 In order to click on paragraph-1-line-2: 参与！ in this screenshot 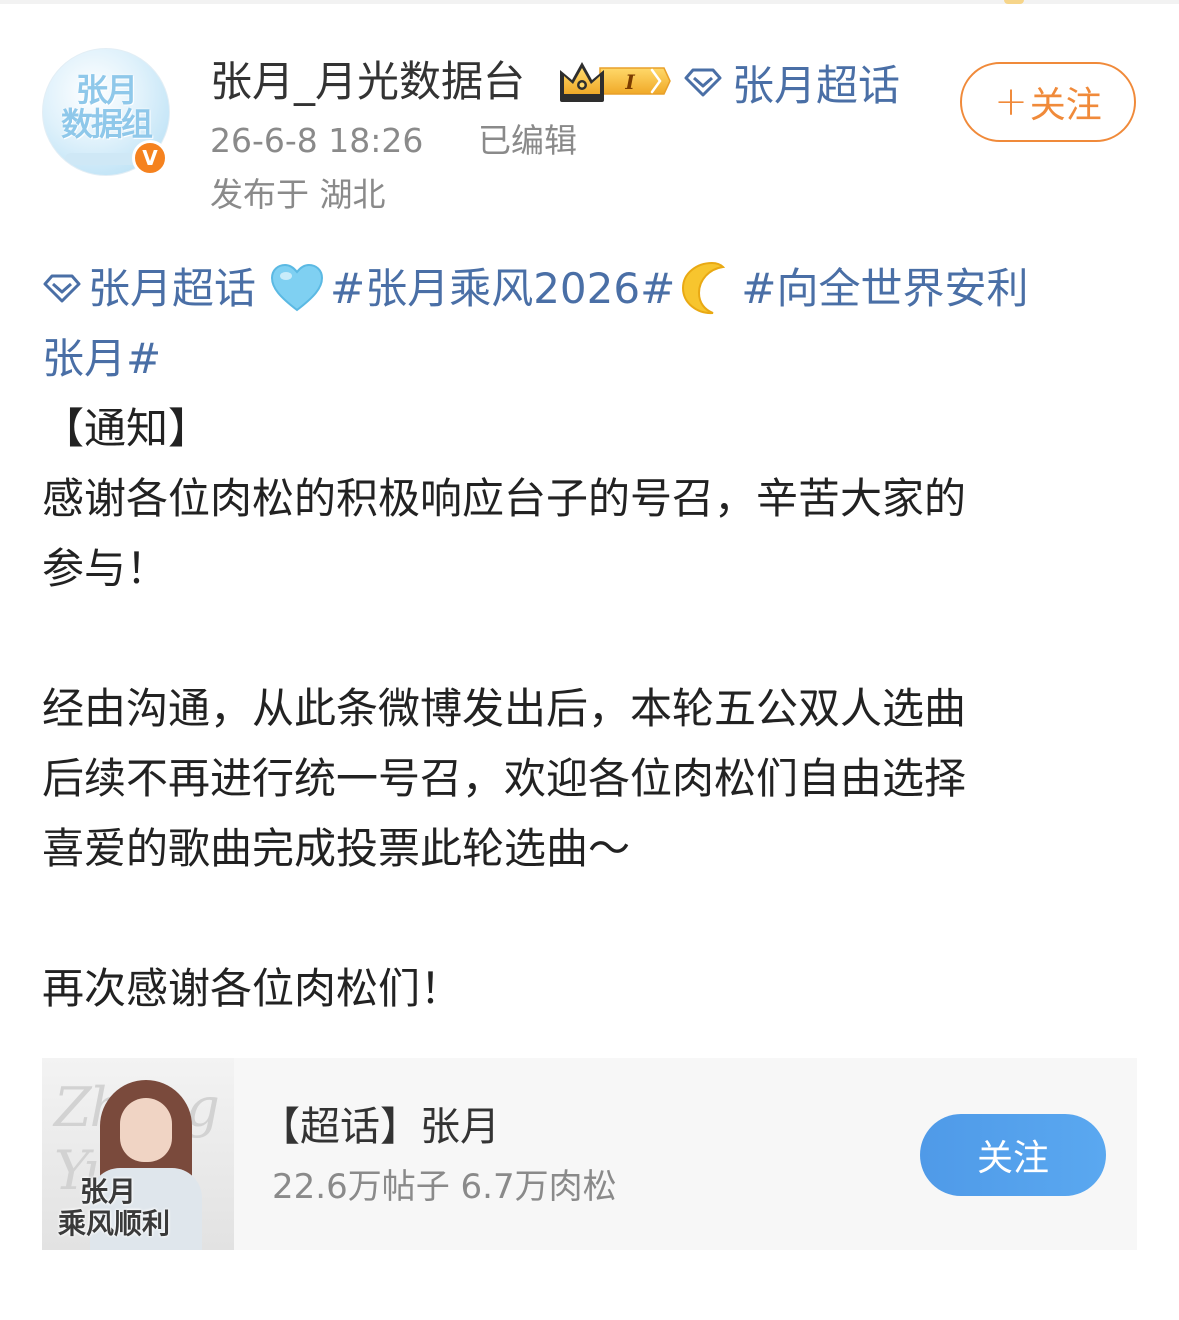, I will do `click(105, 568)`.